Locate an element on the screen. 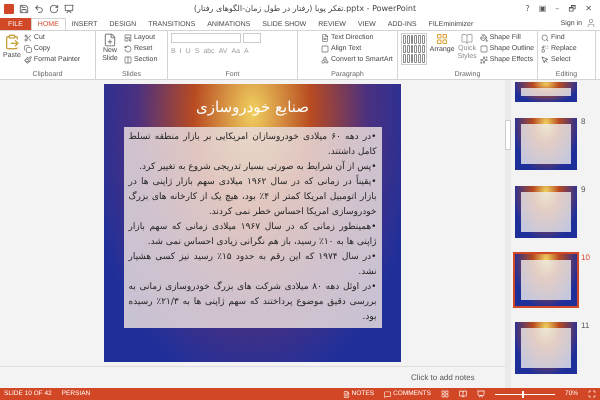 The width and height of the screenshot is (600, 400). bullet-text: •یقیناً در زمانی که در سال ۱۹۶۲ میلادی سهم بازار ژاپنی ها در بازار اتومبیل امریکا کمتر از ۴٪ بود، هیچ یک از کارخانه های بزرگ خودروسازی امریکا احساس خطر نمی کردند. is located at coordinates (252, 196).